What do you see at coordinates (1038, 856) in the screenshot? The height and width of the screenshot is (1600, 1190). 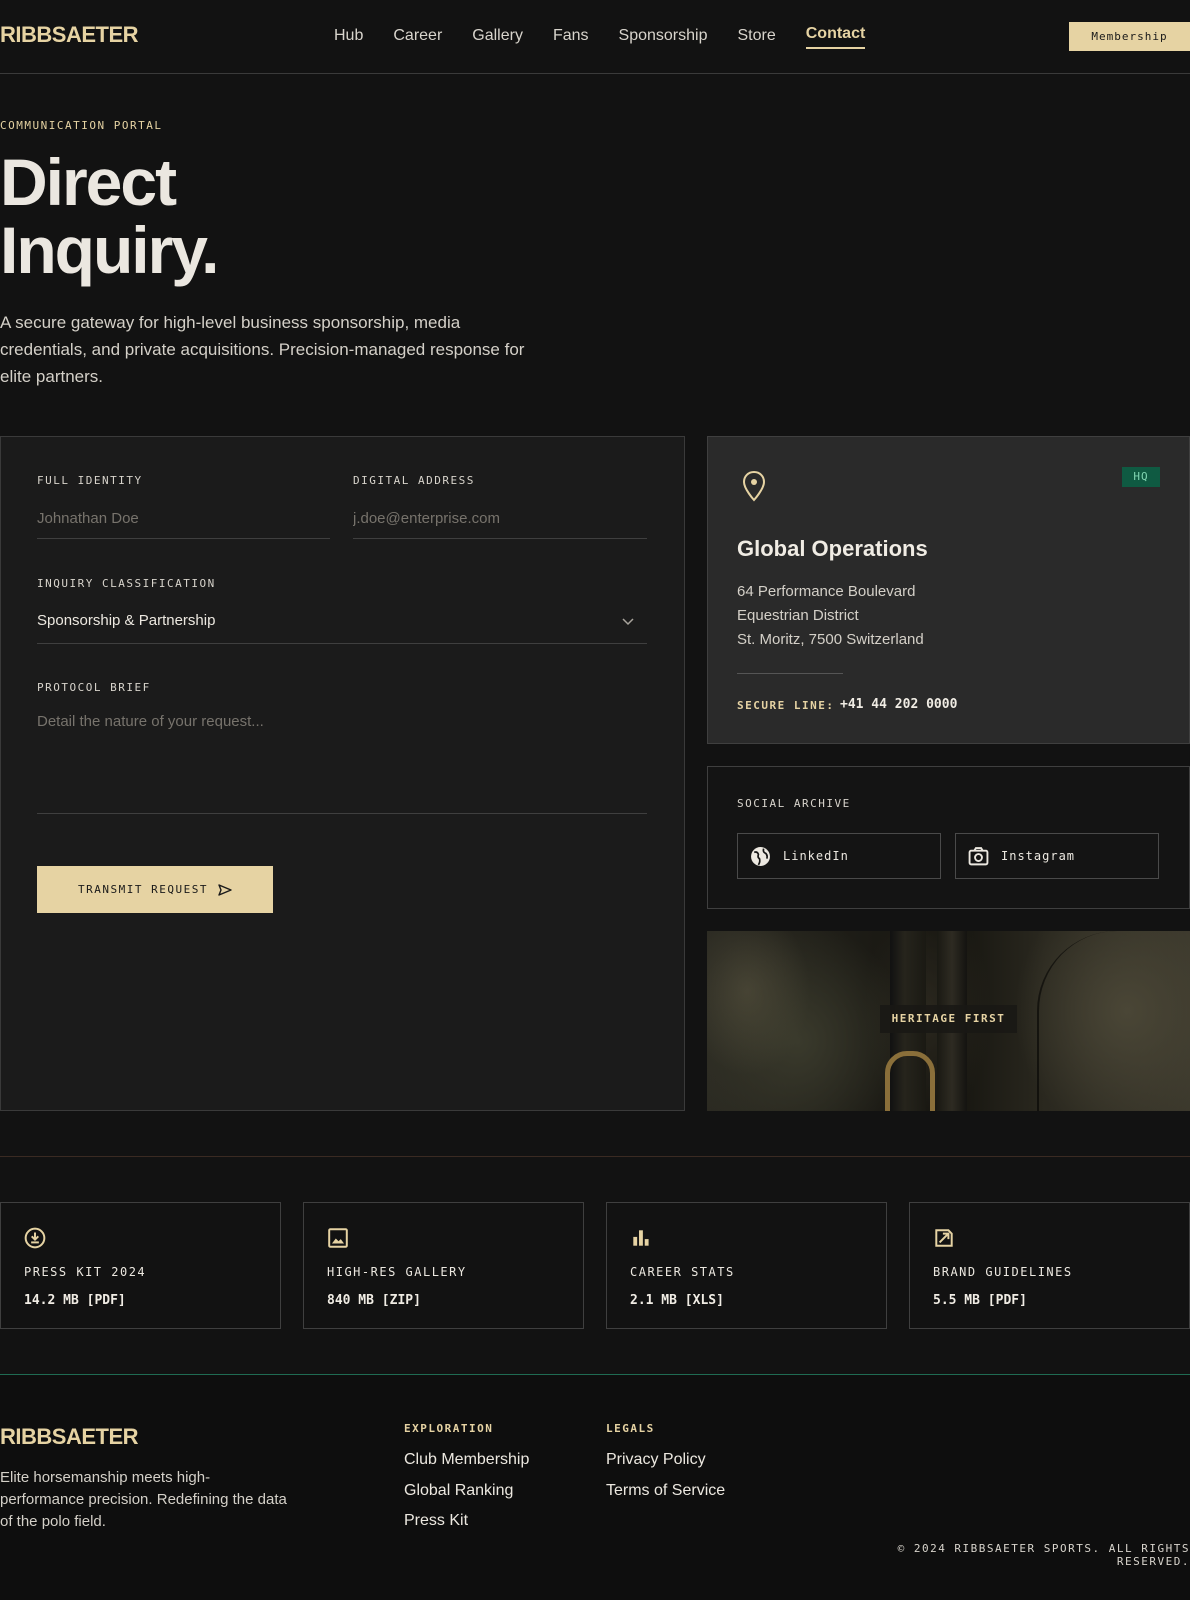 I see `instagram-label: Instagram` at bounding box center [1038, 856].